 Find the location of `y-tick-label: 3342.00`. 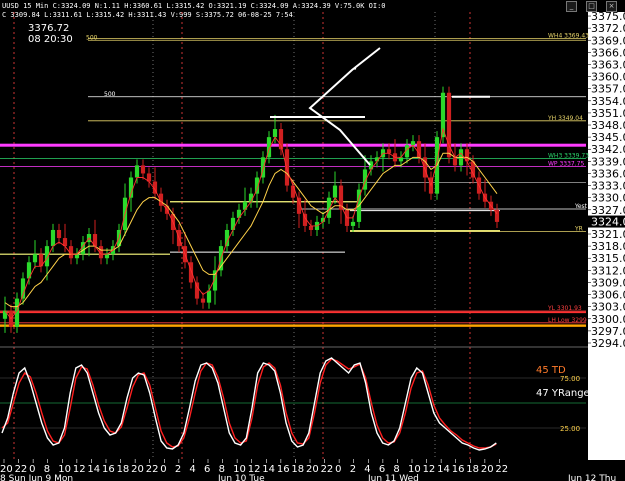

y-tick-label: 3342.00 is located at coordinates (608, 149).